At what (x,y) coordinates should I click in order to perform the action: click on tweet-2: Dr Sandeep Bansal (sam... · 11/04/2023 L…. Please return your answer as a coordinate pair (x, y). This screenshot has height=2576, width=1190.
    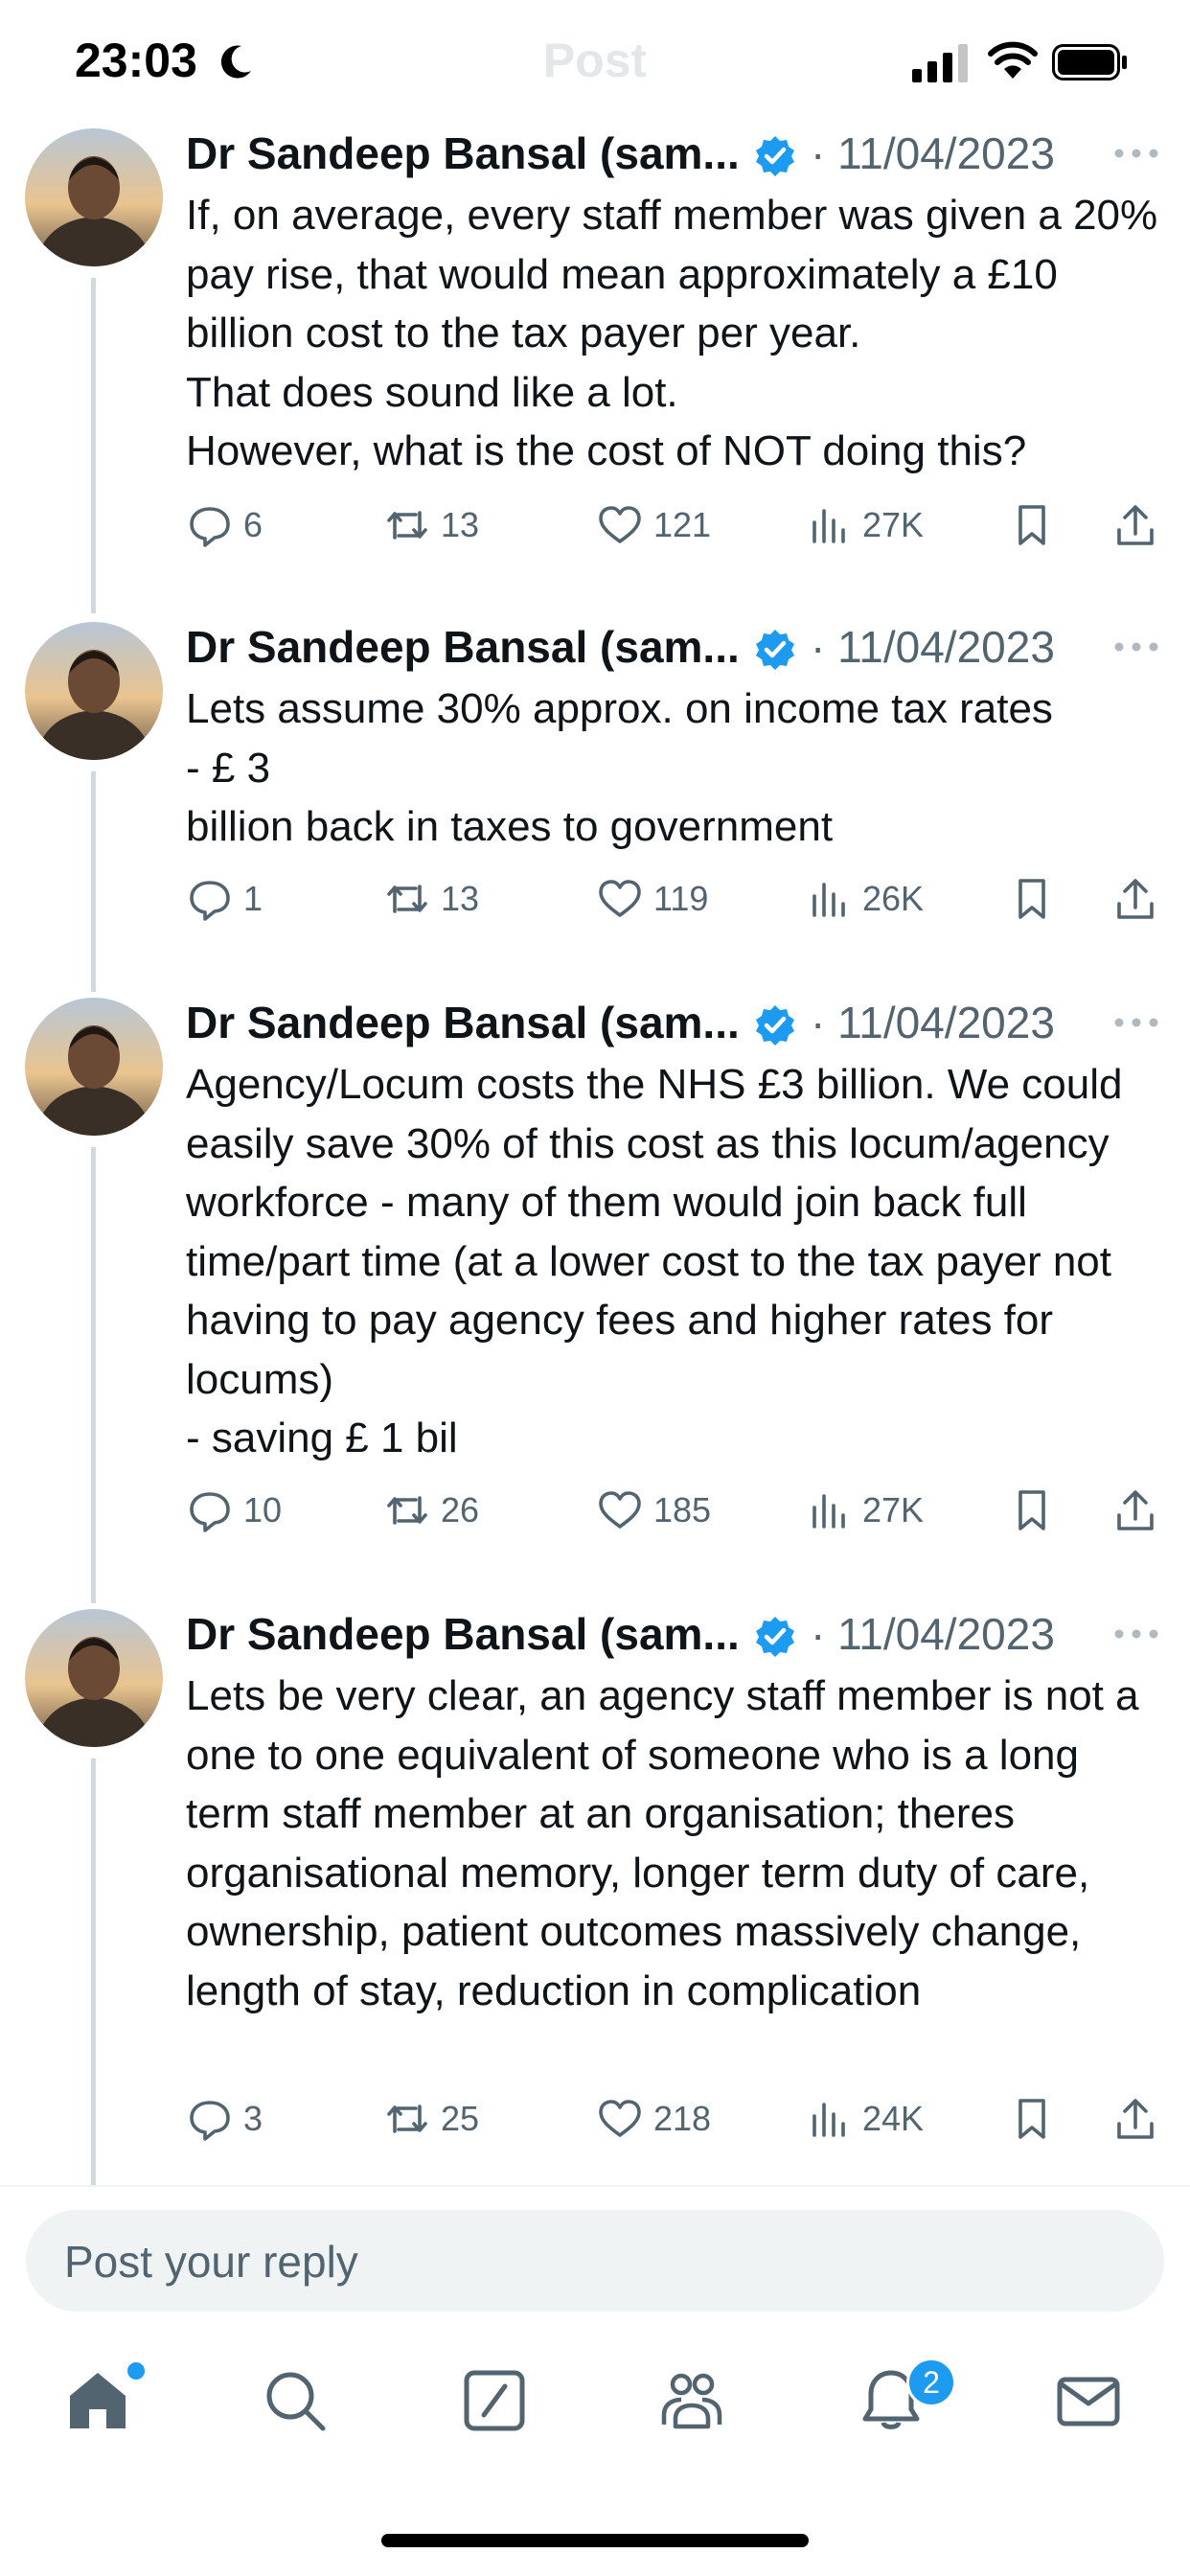
    Looking at the image, I should click on (595, 805).